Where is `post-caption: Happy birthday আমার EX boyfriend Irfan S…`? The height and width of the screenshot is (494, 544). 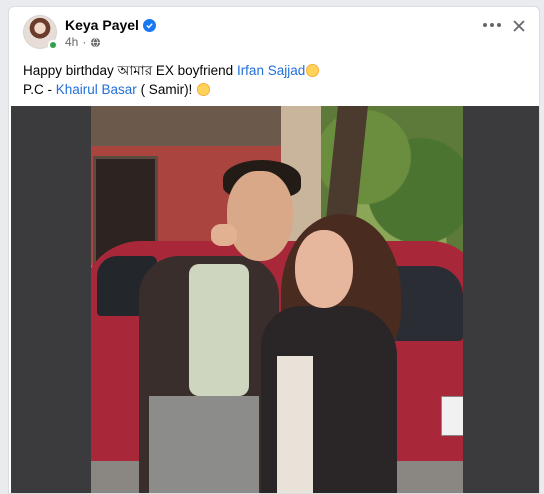
post-caption: Happy birthday আমার EX boyfriend Irfan S… is located at coordinates (171, 80).